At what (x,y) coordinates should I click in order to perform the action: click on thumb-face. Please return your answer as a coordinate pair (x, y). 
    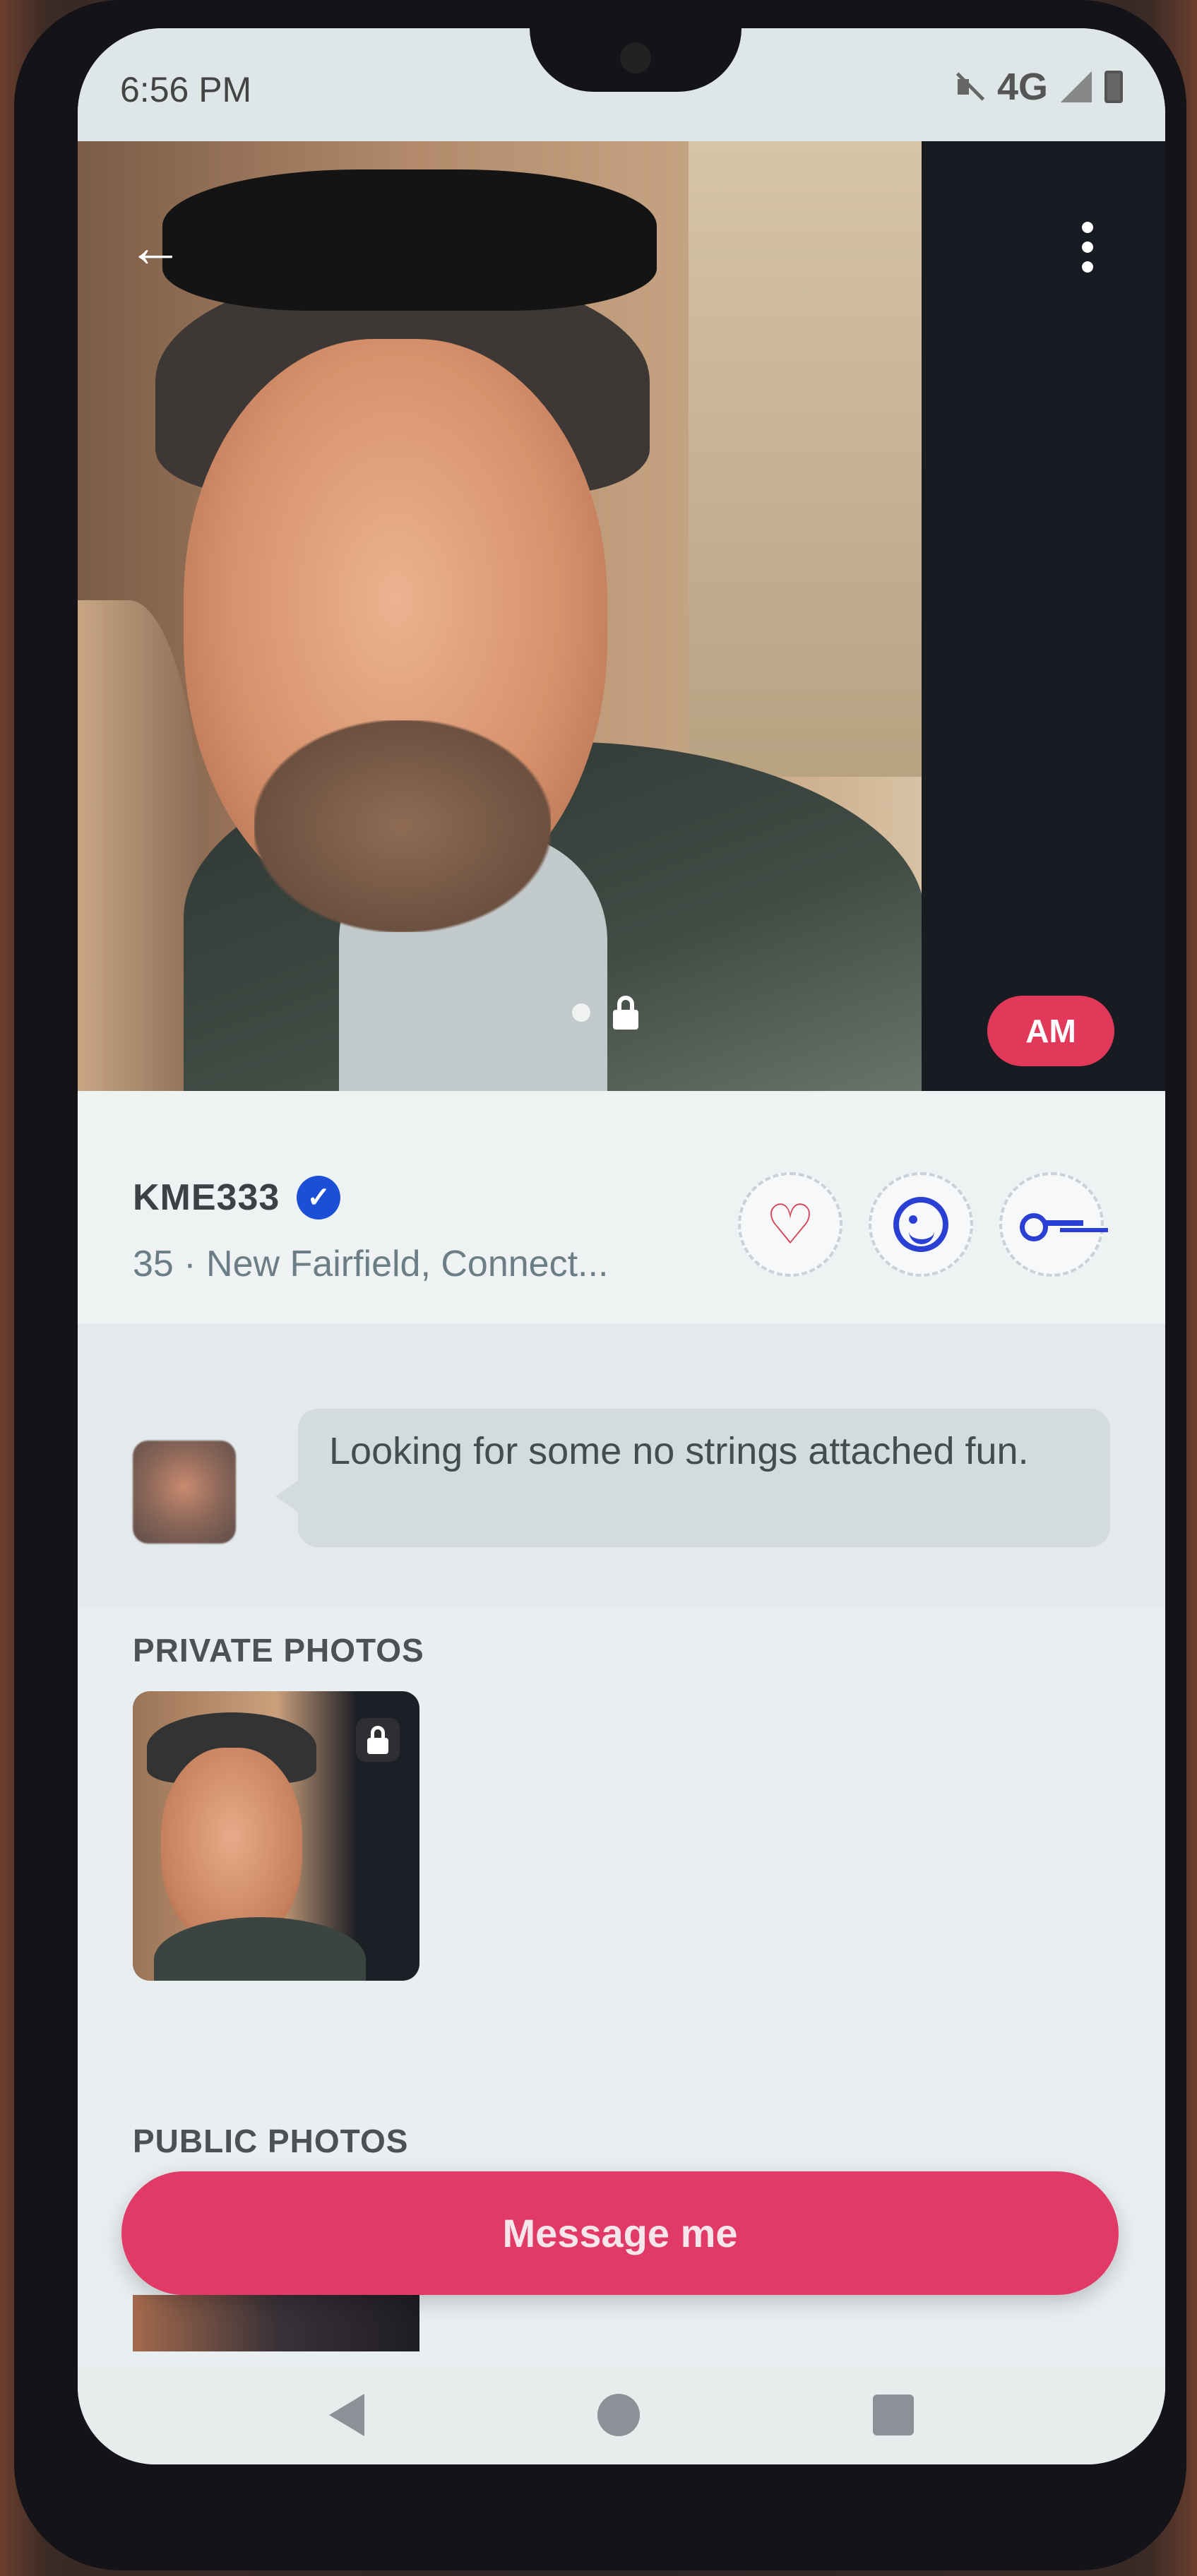
    Looking at the image, I should click on (232, 1846).